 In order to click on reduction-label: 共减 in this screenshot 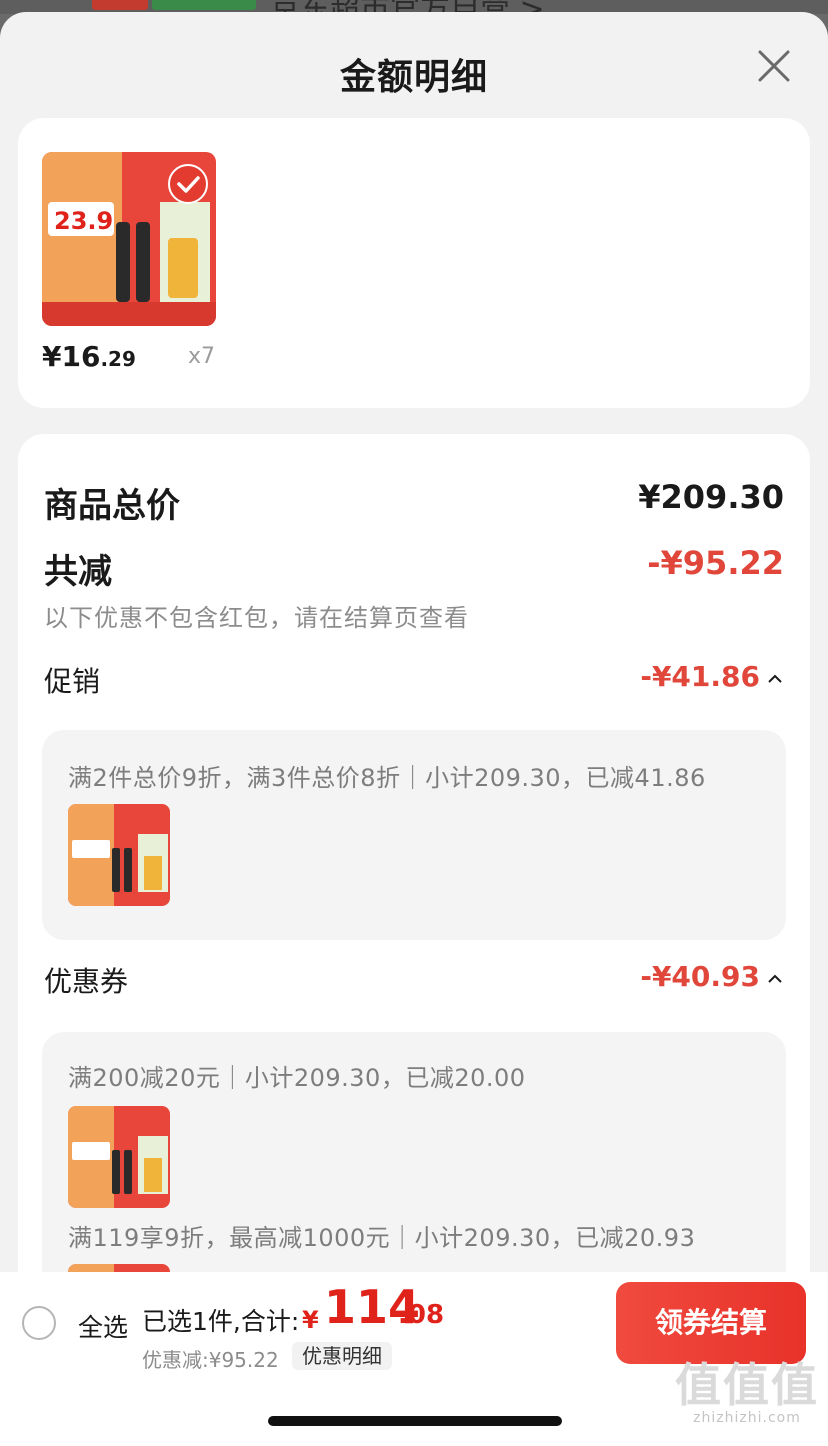, I will do `click(78, 572)`.